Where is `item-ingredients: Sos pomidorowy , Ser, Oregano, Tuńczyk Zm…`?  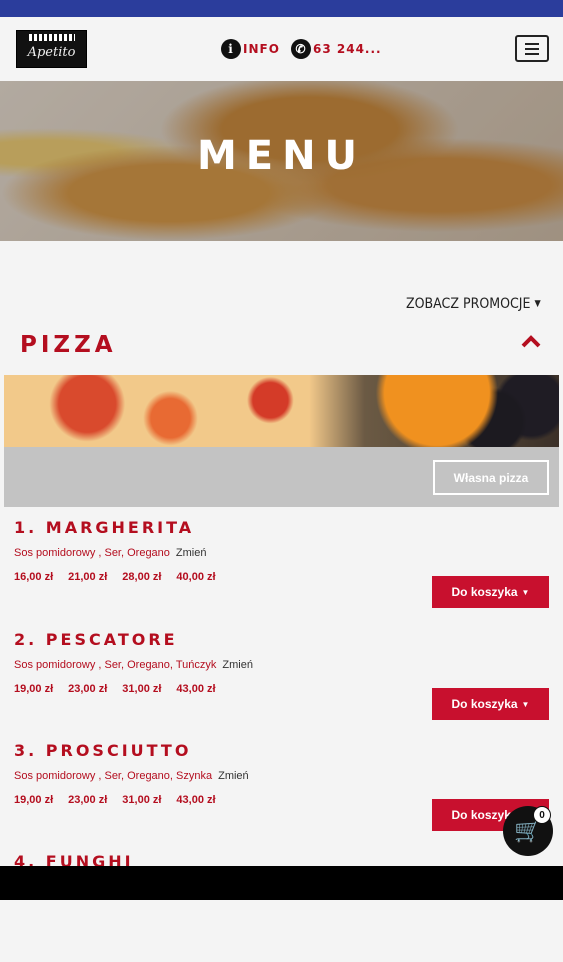 item-ingredients: Sos pomidorowy , Ser, Oregano, Tuńczyk Zm… is located at coordinates (133, 665).